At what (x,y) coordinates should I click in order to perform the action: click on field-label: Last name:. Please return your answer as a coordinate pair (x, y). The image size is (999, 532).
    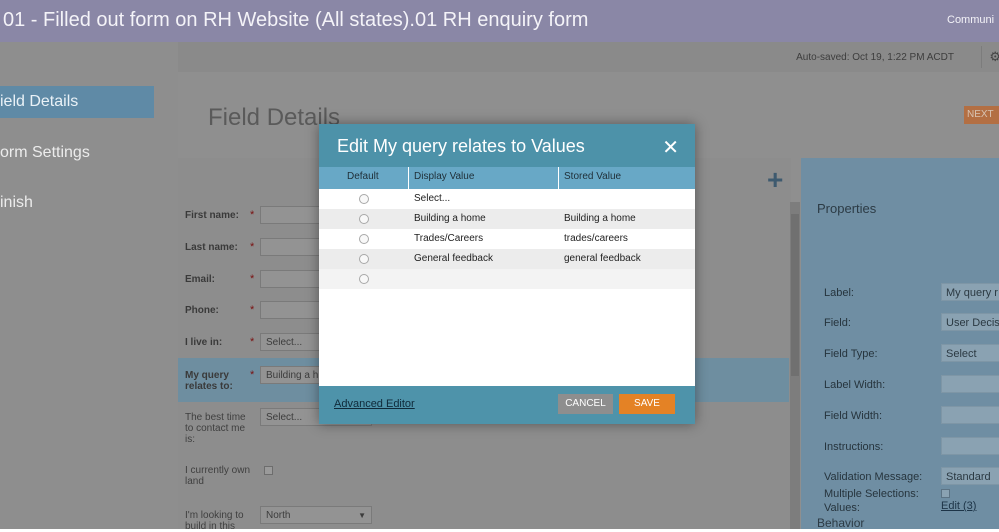
    Looking at the image, I should click on (211, 247).